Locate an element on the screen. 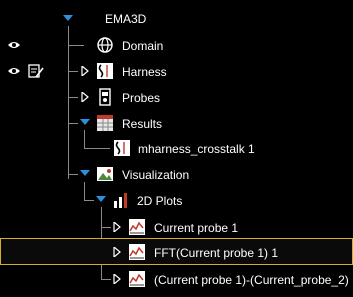 The height and width of the screenshot is (297, 353). probe-icon is located at coordinates (105, 97).